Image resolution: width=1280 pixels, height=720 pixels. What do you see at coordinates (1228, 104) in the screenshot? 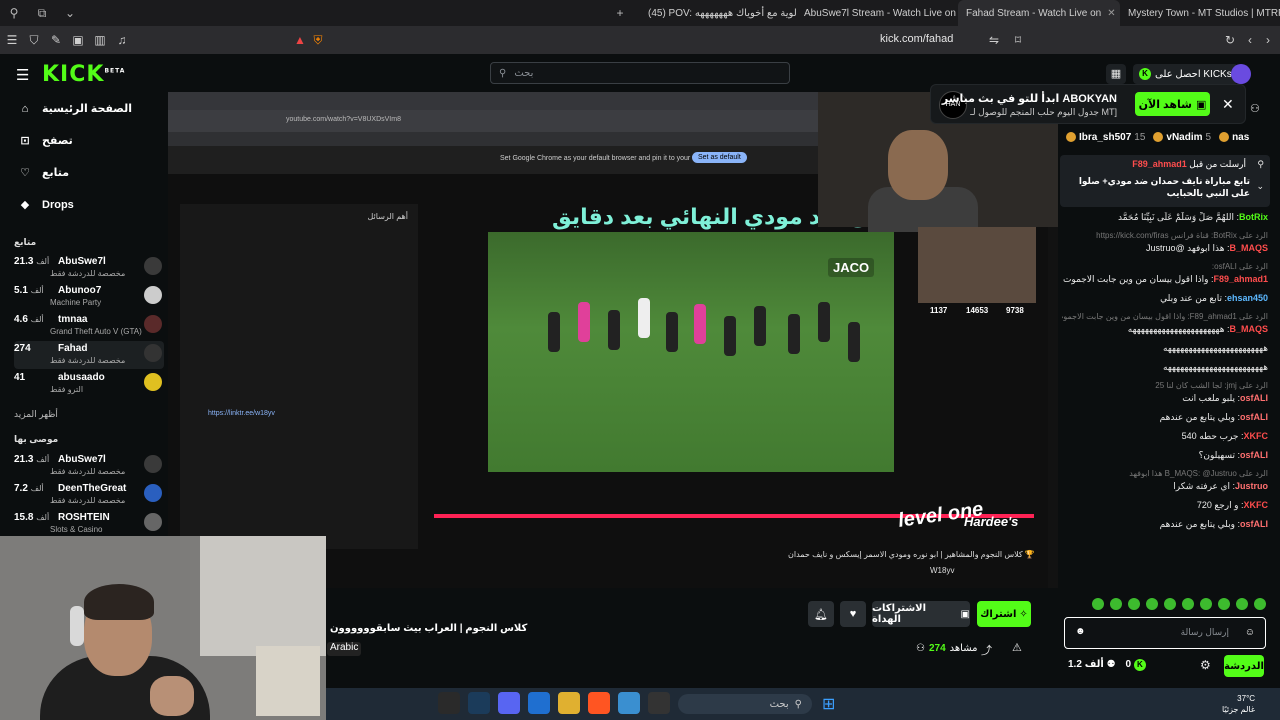
I see `close-icon: ✕` at bounding box center [1228, 104].